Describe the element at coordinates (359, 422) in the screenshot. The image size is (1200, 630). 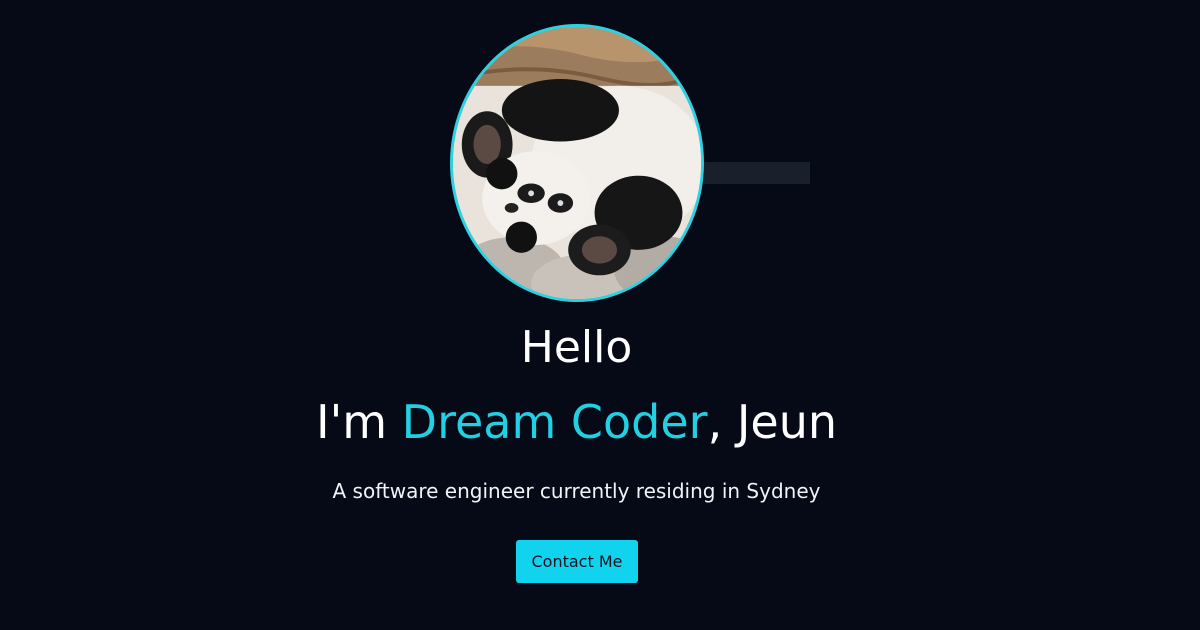
I see `intro-prefix: I'm` at that location.